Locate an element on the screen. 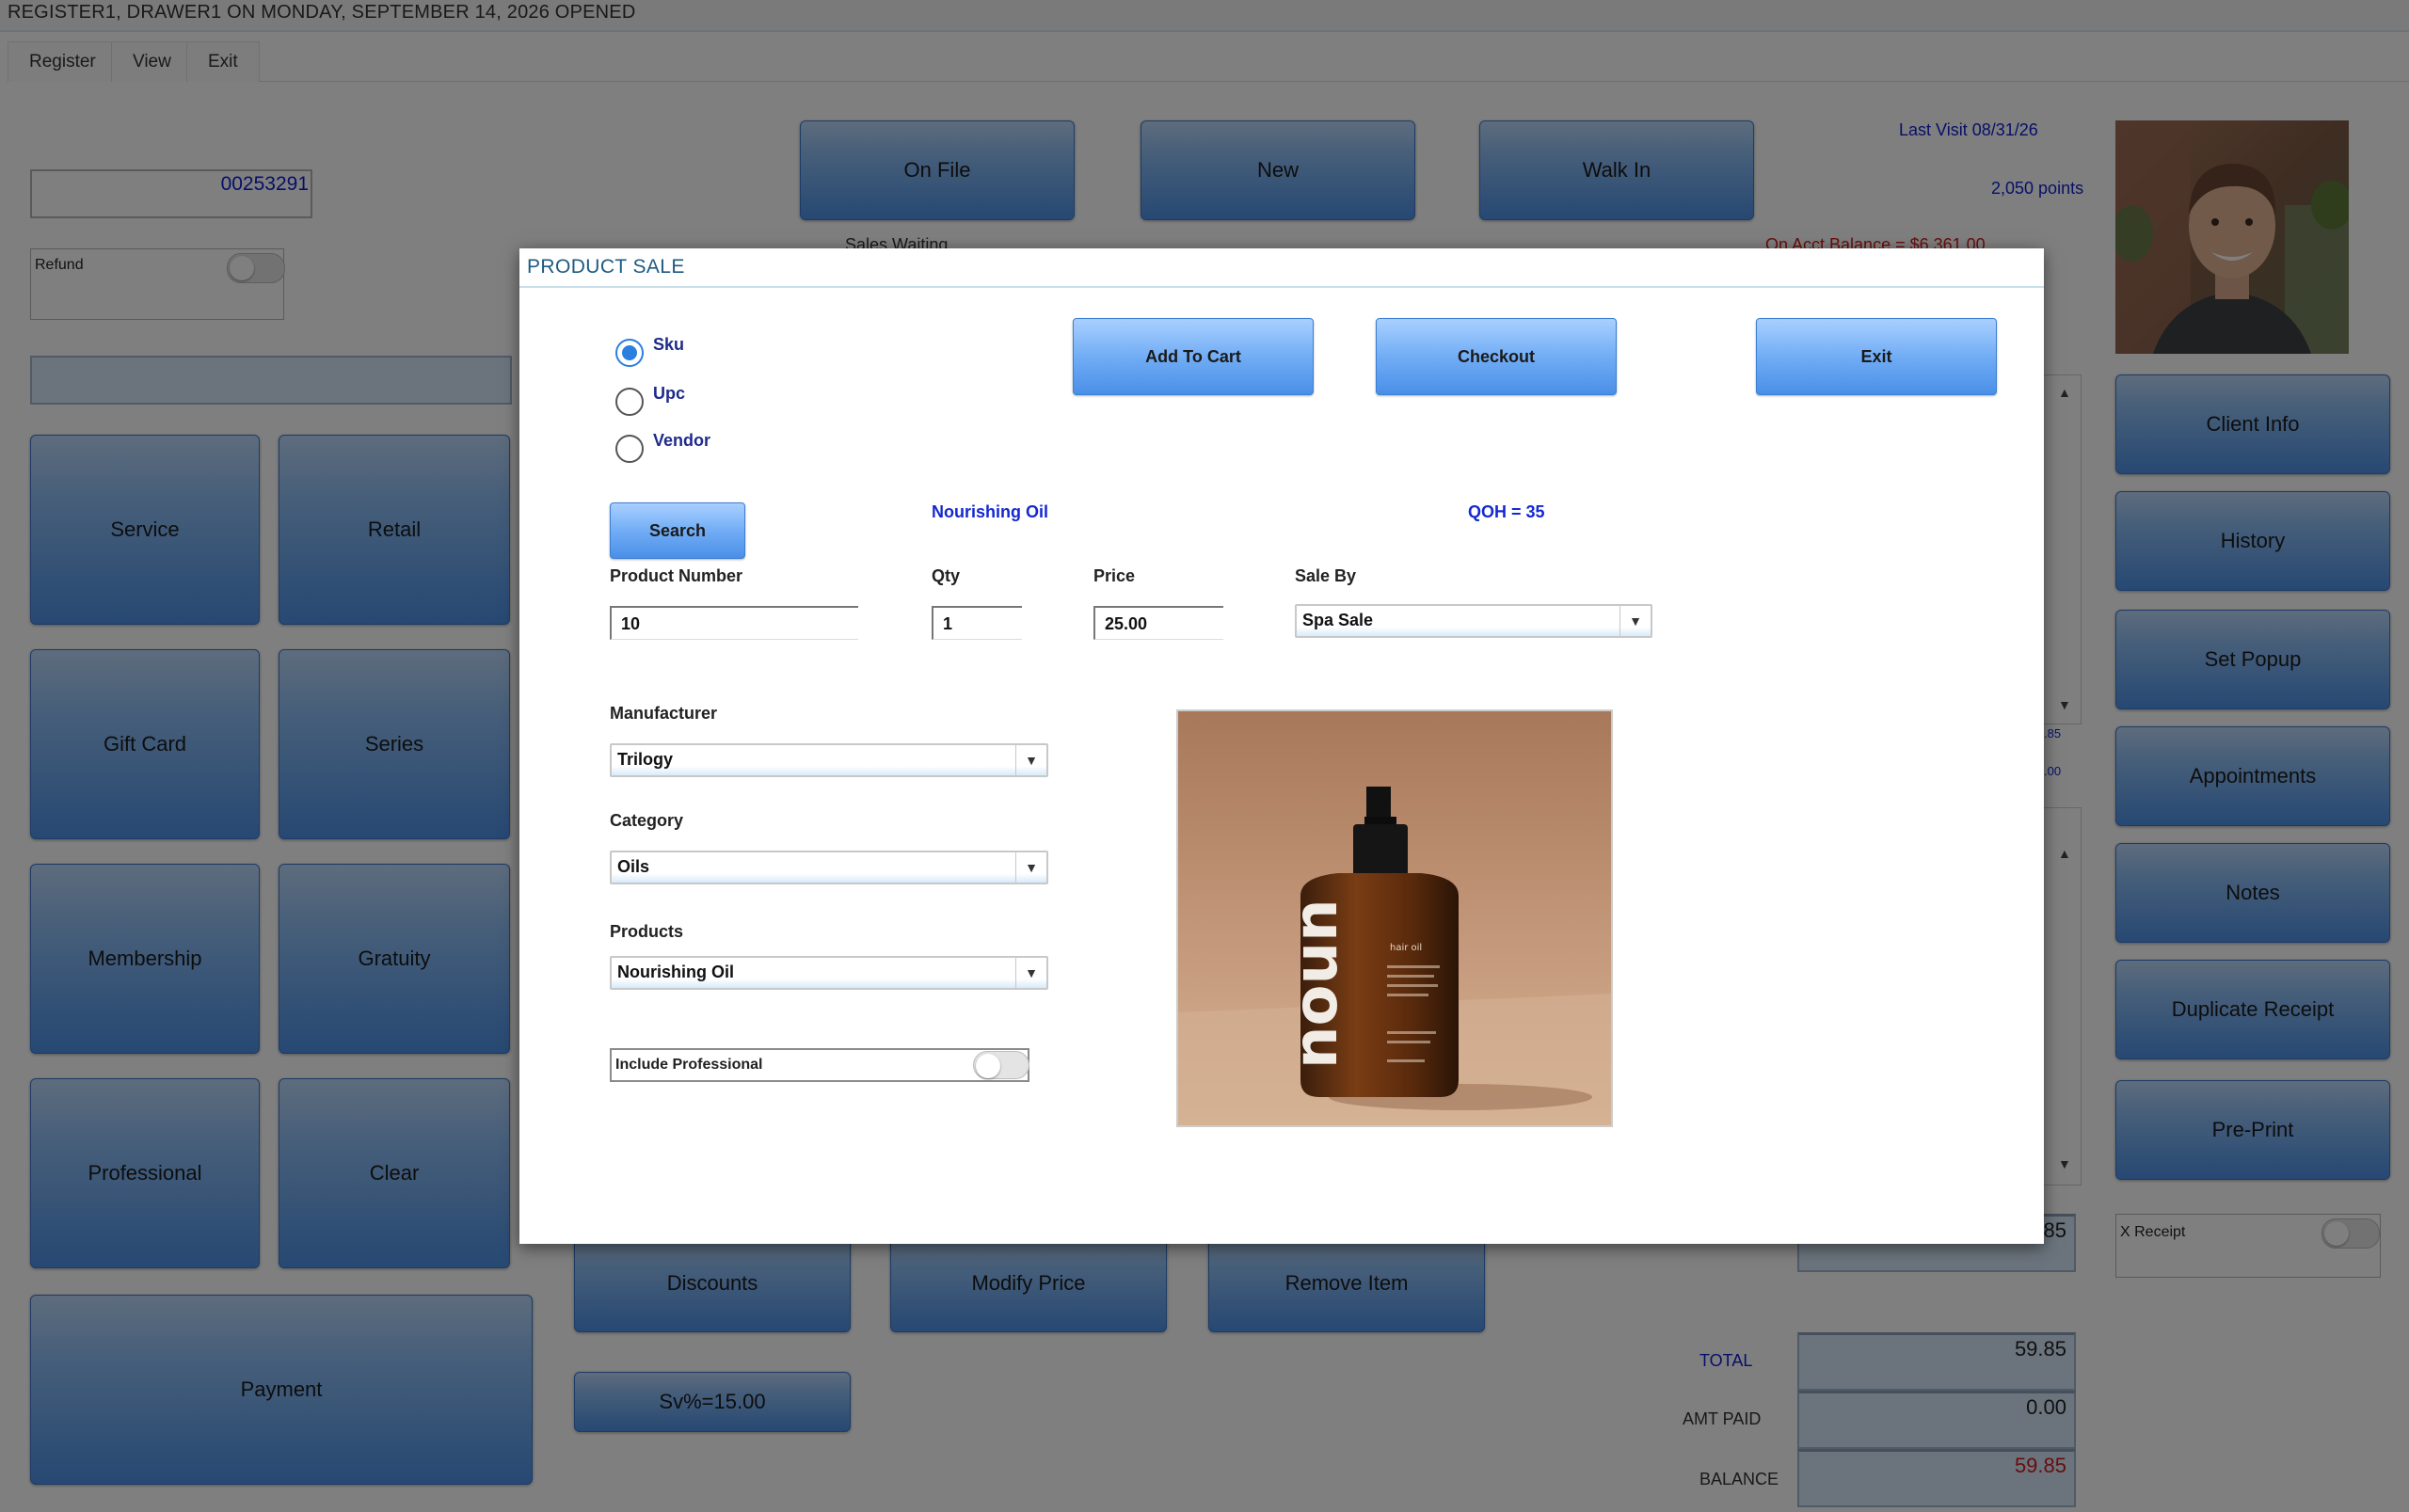 Image resolution: width=2409 pixels, height=1512 pixels. quantity-on-hand: QOH = 35 is located at coordinates (1506, 512).